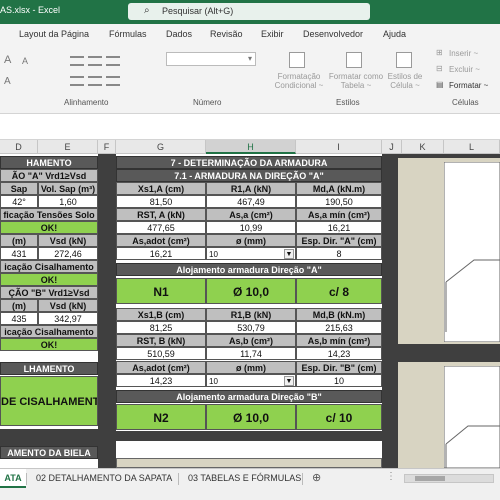 The image size is (500, 500). What do you see at coordinates (339, 291) in the screenshot?
I see `n1-spacing: c/ 8` at bounding box center [339, 291].